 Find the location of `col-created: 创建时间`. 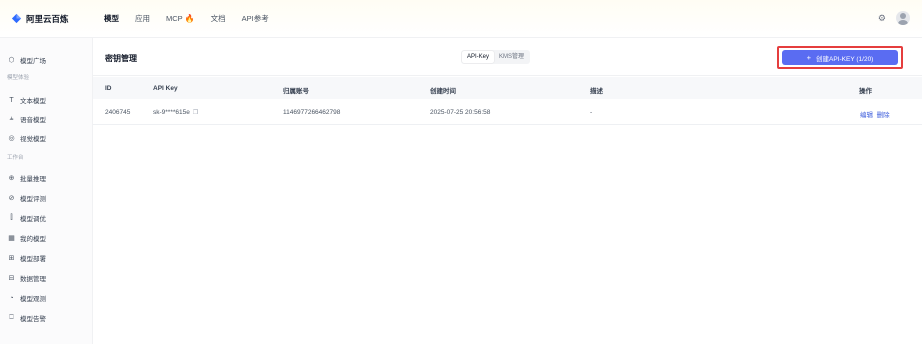

col-created: 创建时间 is located at coordinates (443, 91).